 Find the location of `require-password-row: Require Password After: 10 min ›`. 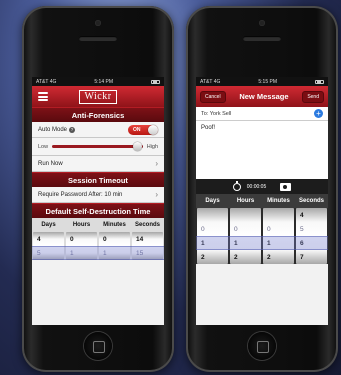

require-password-row: Require Password After: 10 min › is located at coordinates (98, 195).